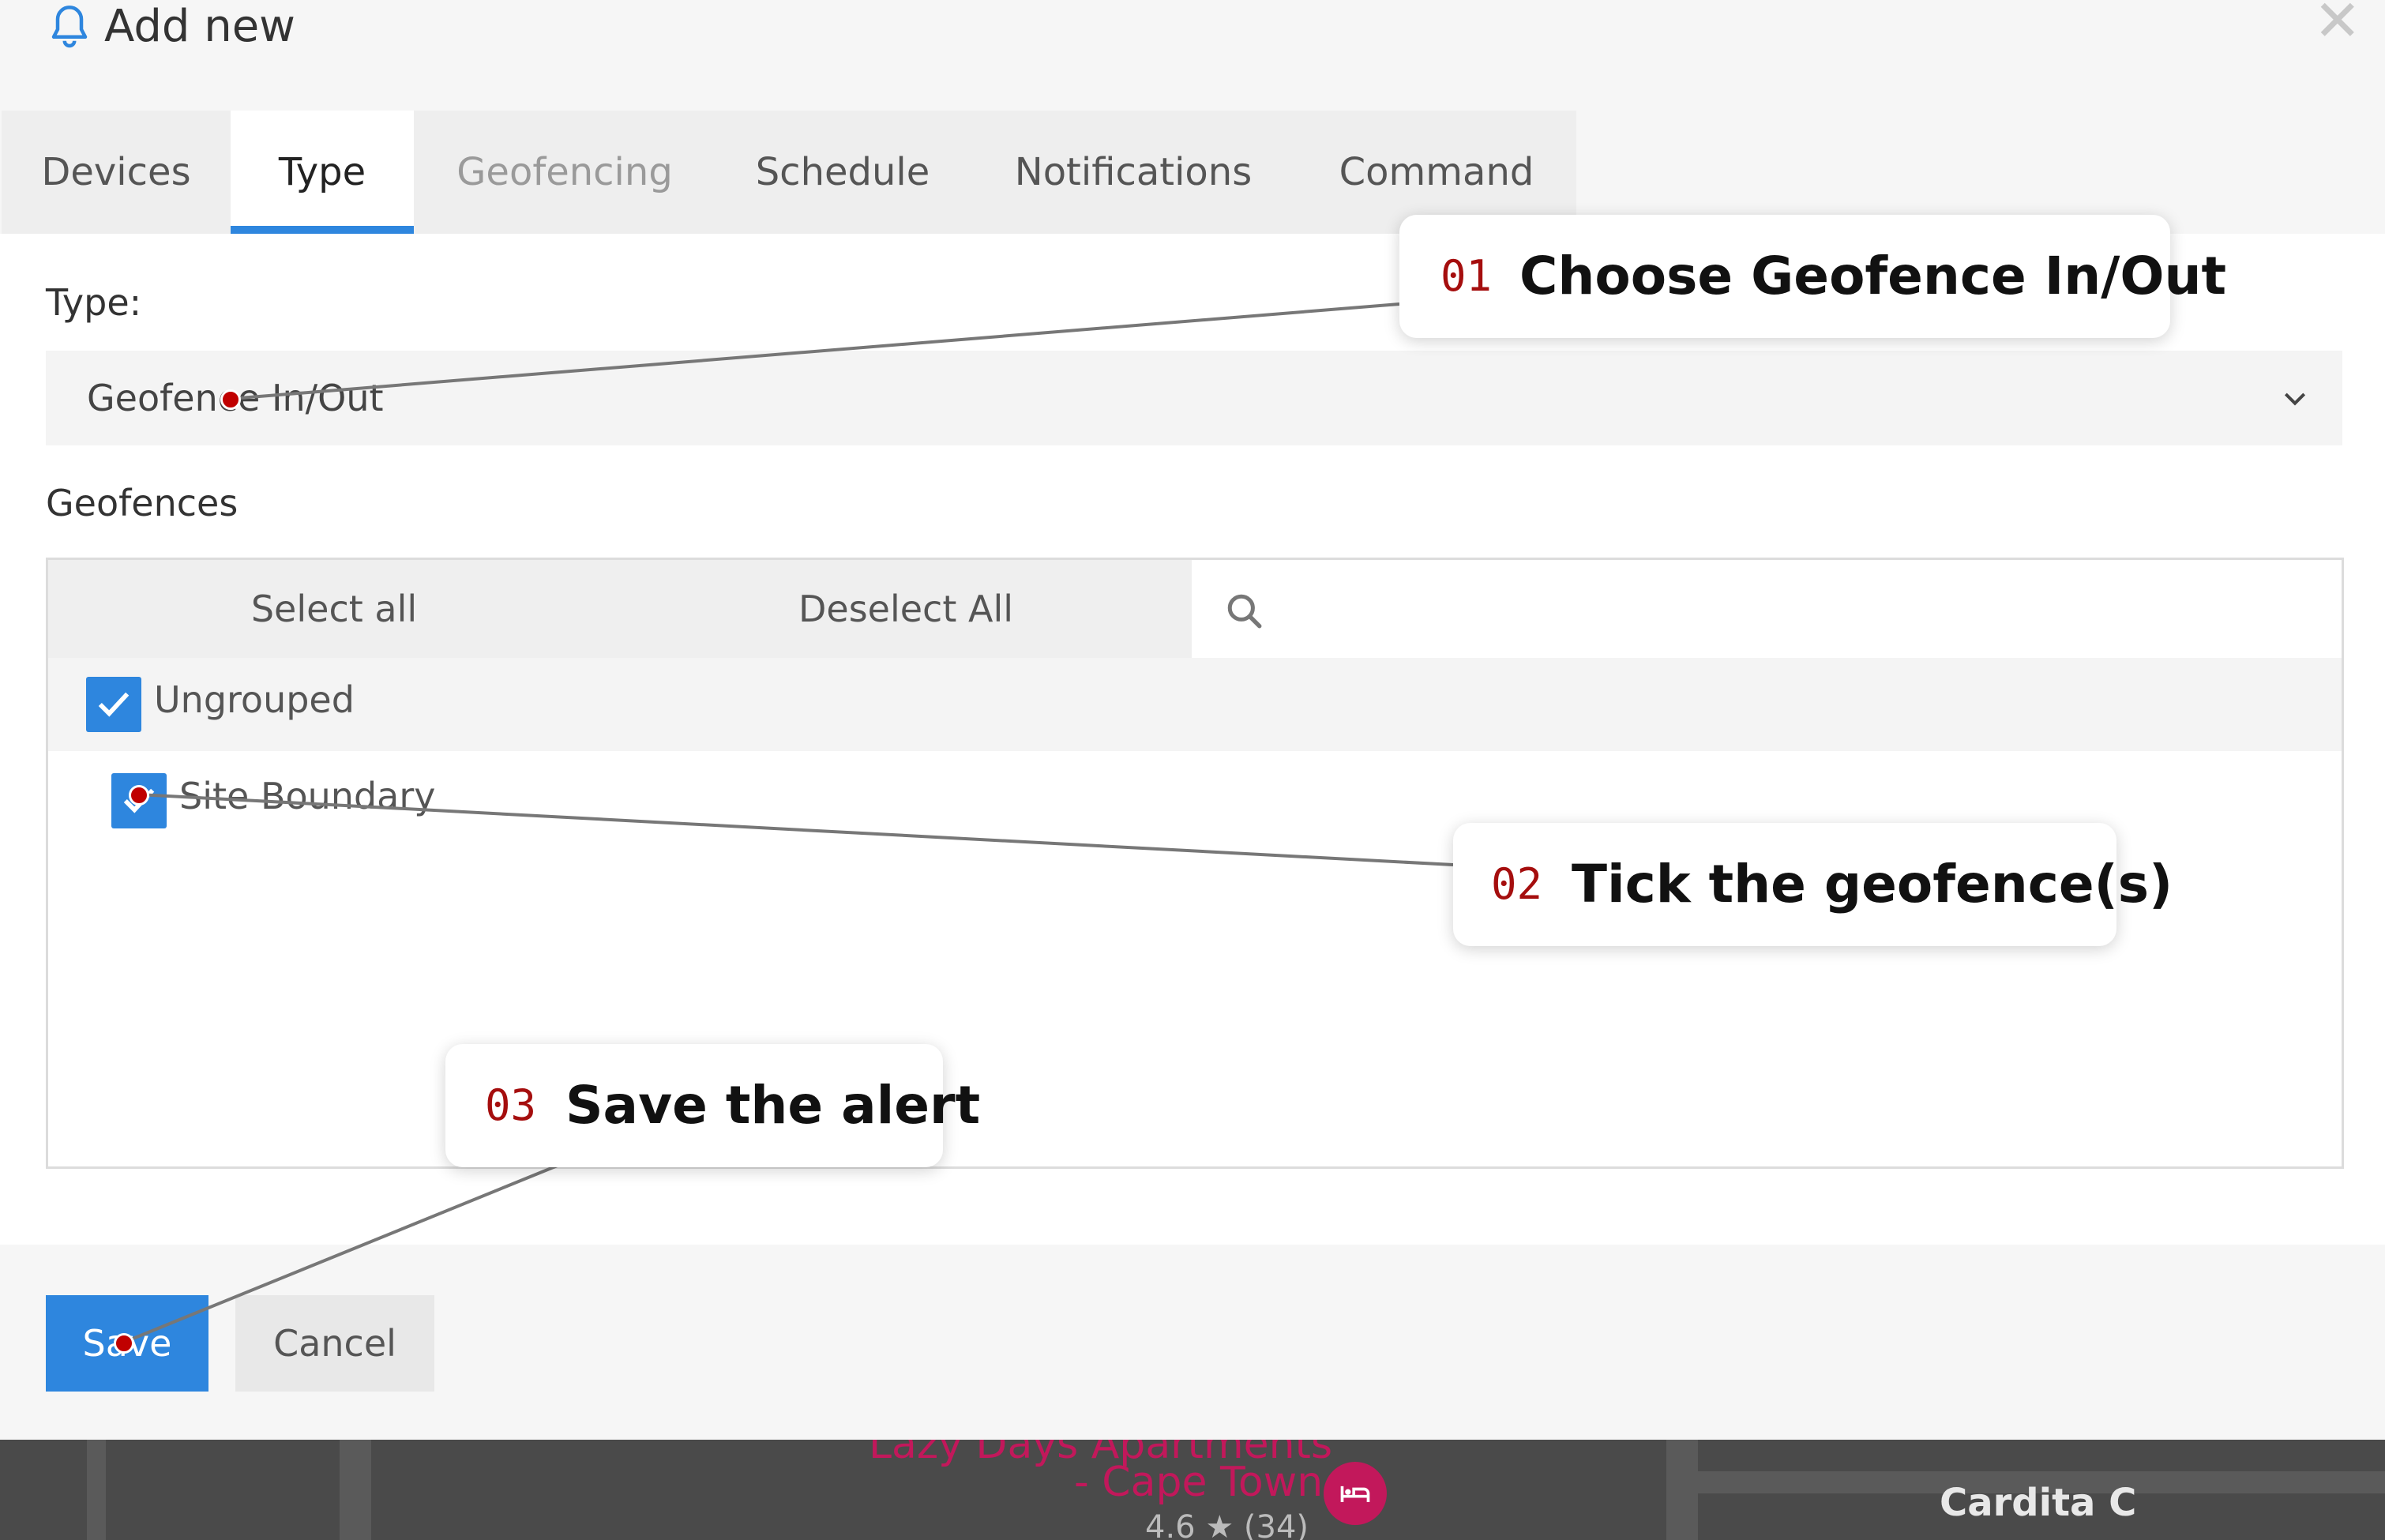 This screenshot has height=1540, width=2385. What do you see at coordinates (1517, 884) in the screenshot?
I see `callout-number: 02` at bounding box center [1517, 884].